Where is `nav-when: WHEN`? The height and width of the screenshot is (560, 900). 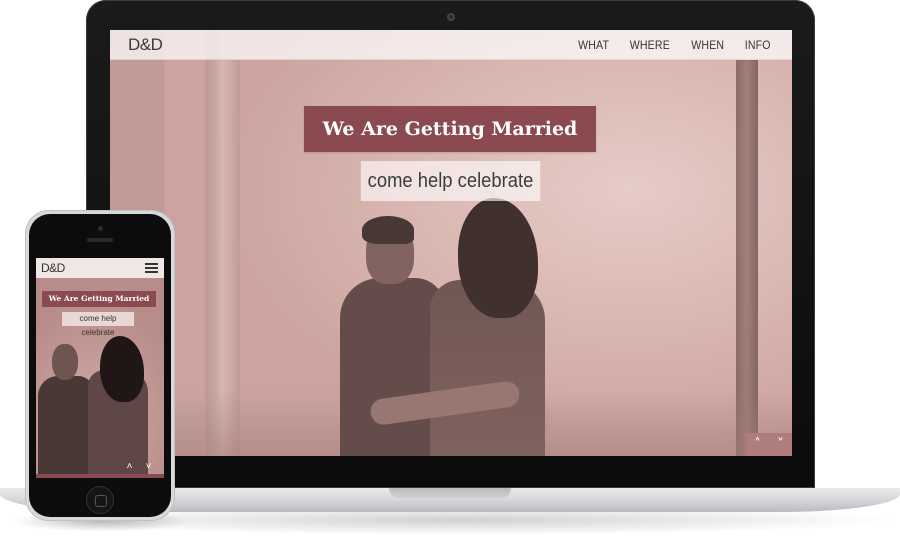
nav-when: WHEN is located at coordinates (707, 45).